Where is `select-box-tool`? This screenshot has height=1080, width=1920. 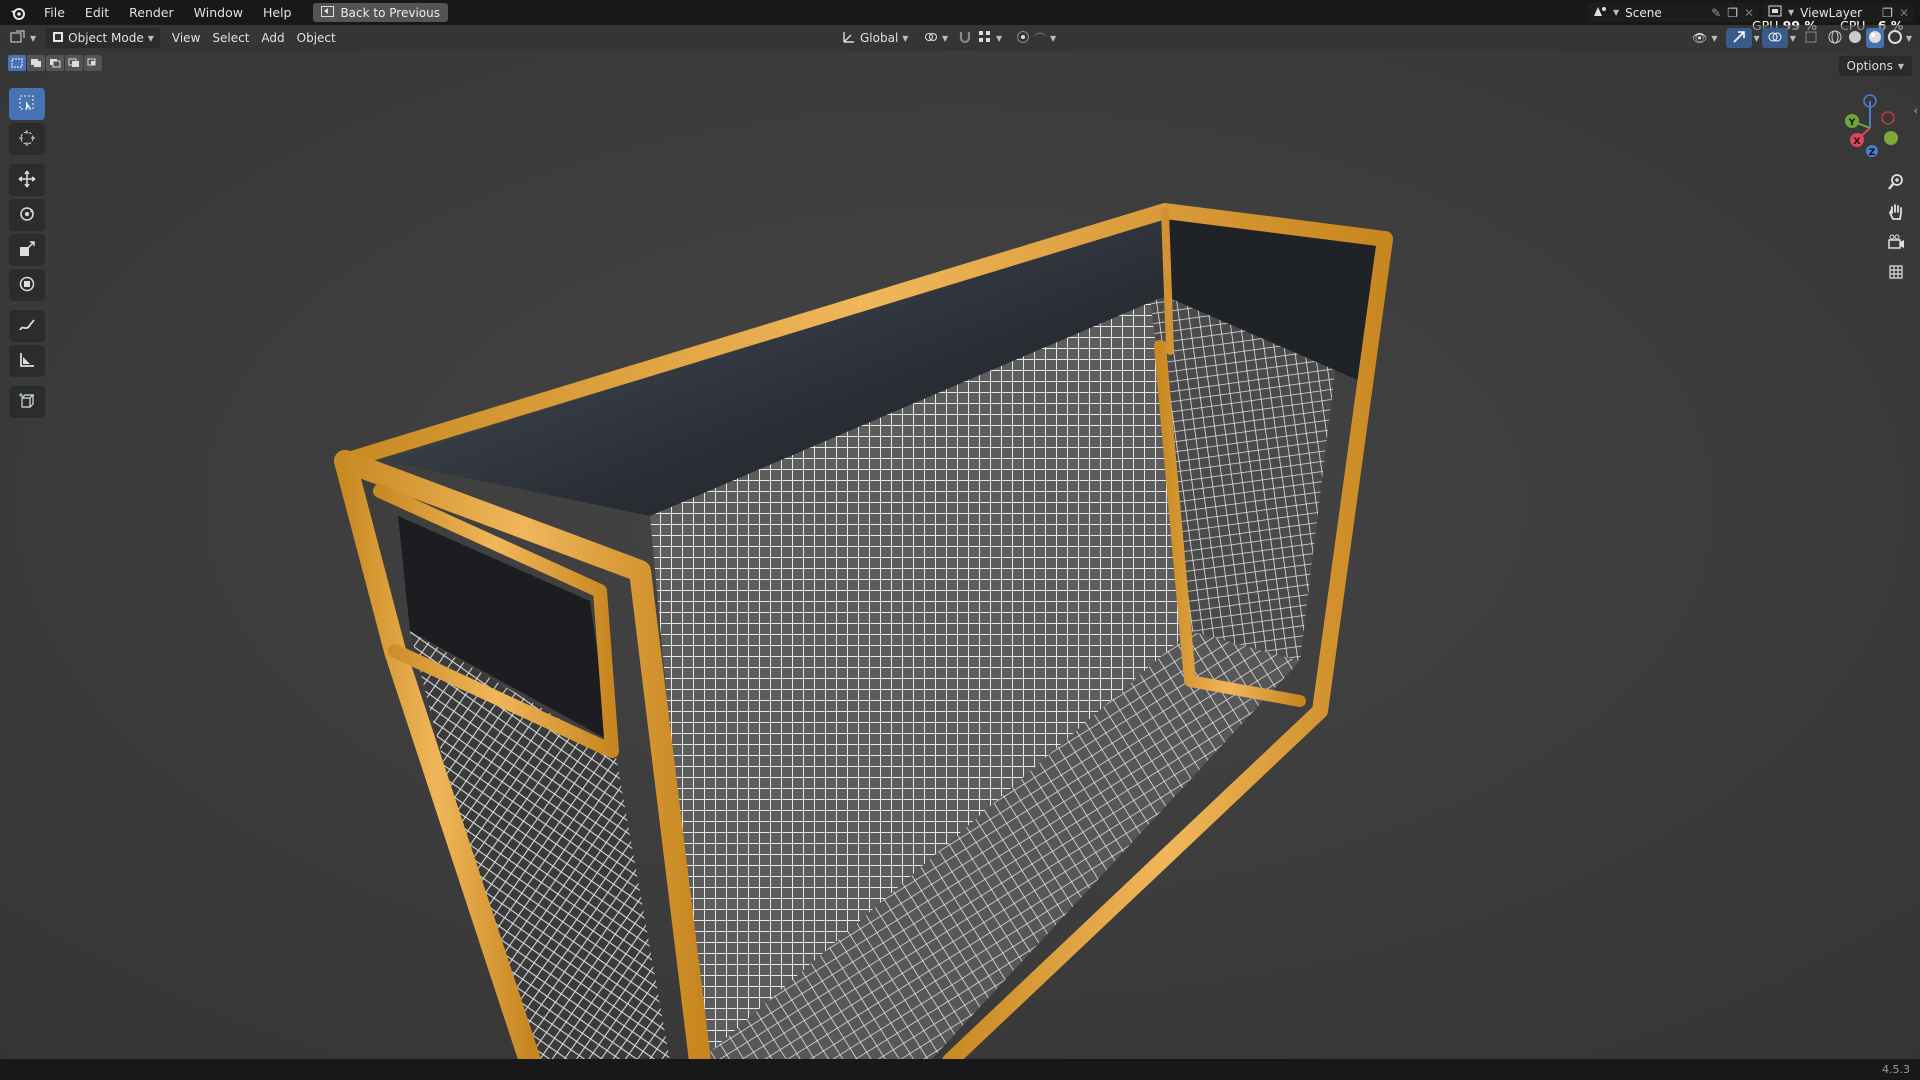
select-box-tool is located at coordinates (27, 104).